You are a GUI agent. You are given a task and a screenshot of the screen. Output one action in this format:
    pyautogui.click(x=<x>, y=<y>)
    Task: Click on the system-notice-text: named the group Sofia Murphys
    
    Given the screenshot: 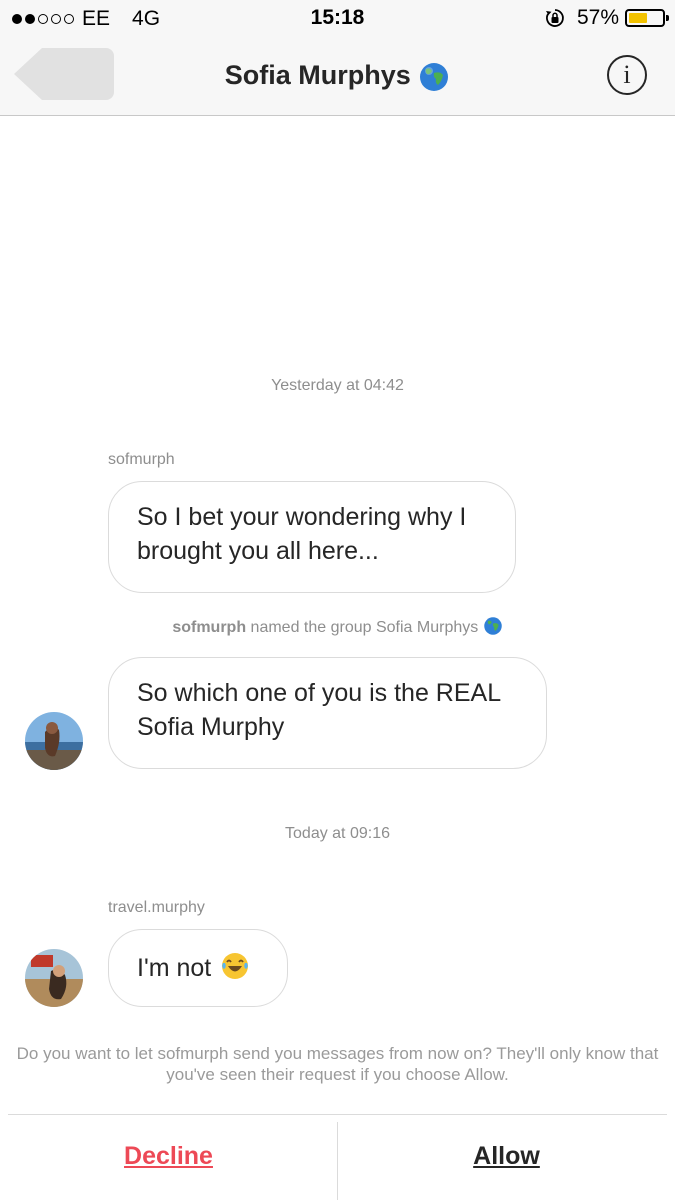 What is the action you would take?
    pyautogui.click(x=364, y=627)
    